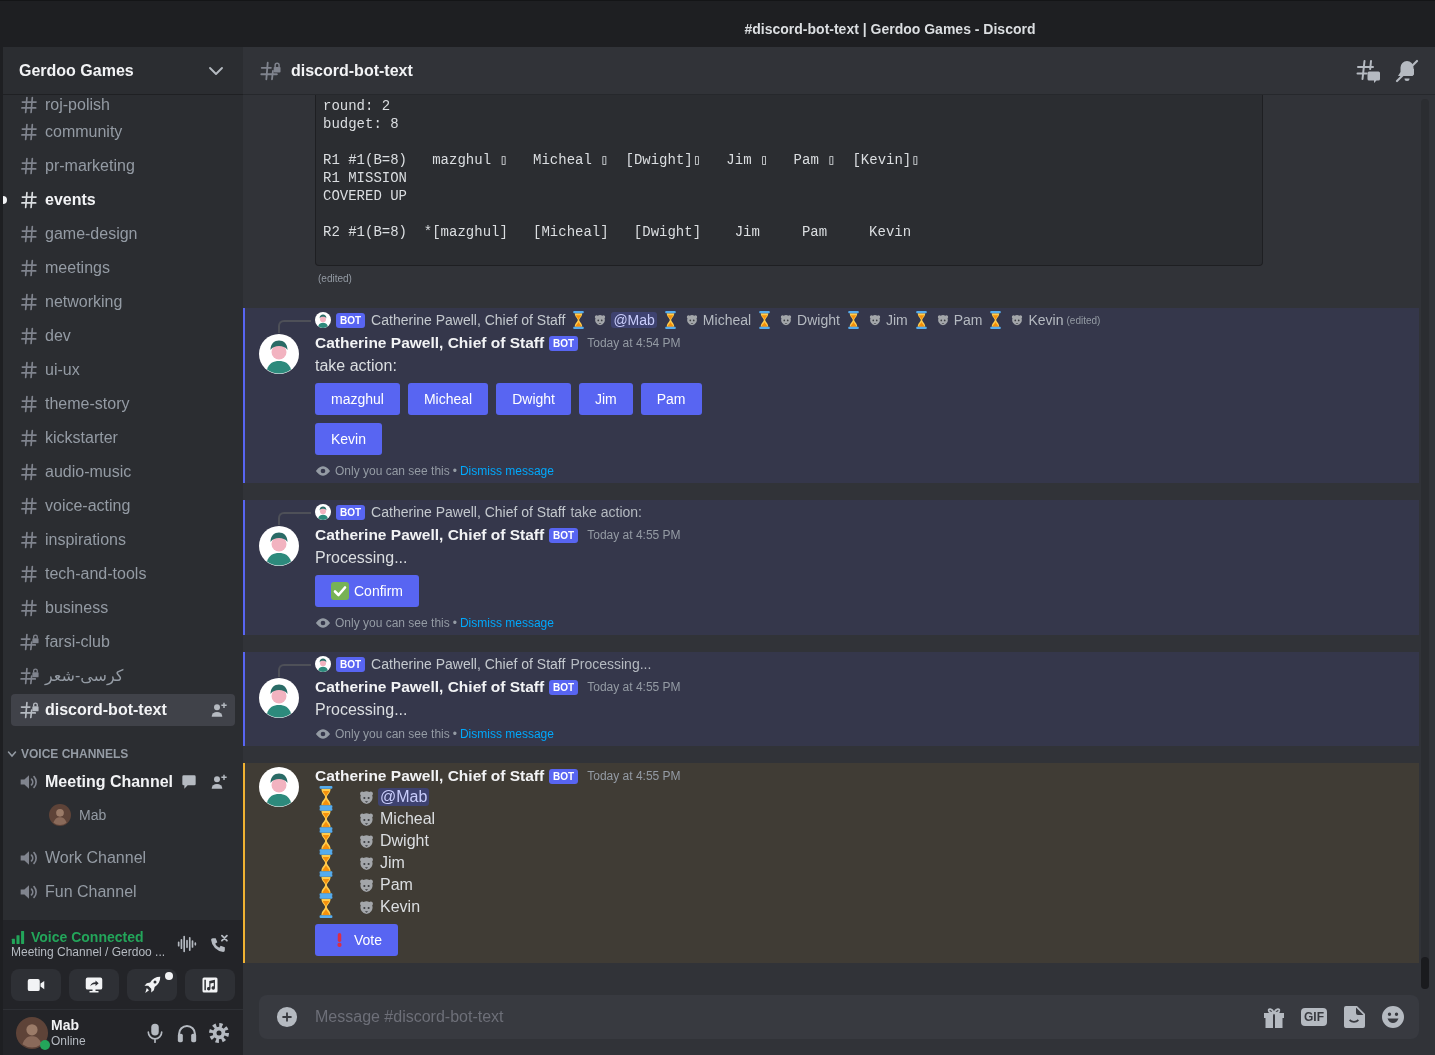 The image size is (1435, 1055). What do you see at coordinates (1425, 973) in the screenshot?
I see `scrollbar-thumb` at bounding box center [1425, 973].